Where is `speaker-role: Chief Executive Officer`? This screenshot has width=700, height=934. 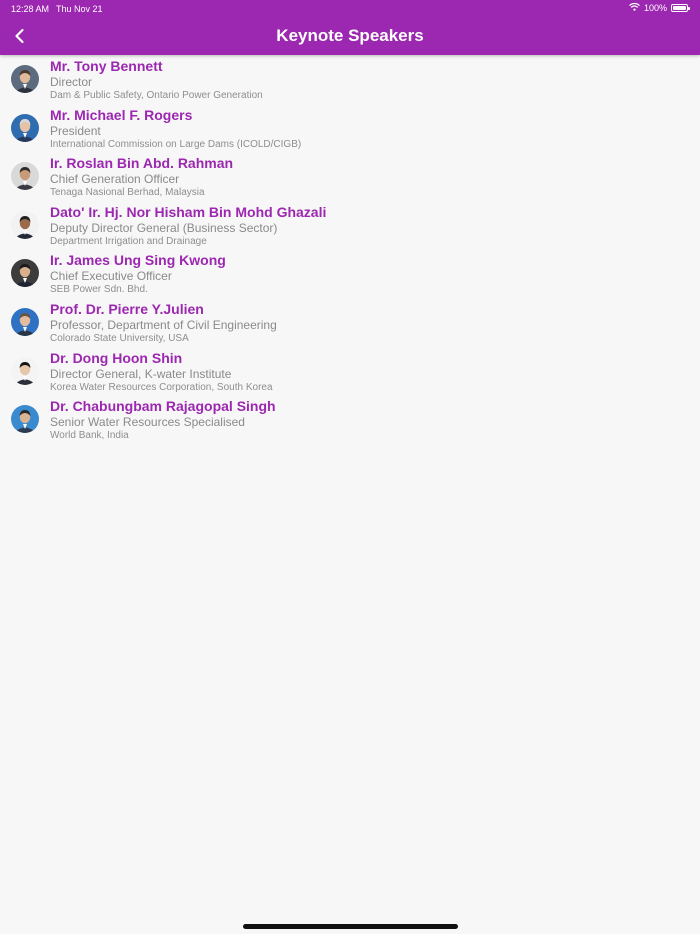 speaker-role: Chief Executive Officer is located at coordinates (111, 276).